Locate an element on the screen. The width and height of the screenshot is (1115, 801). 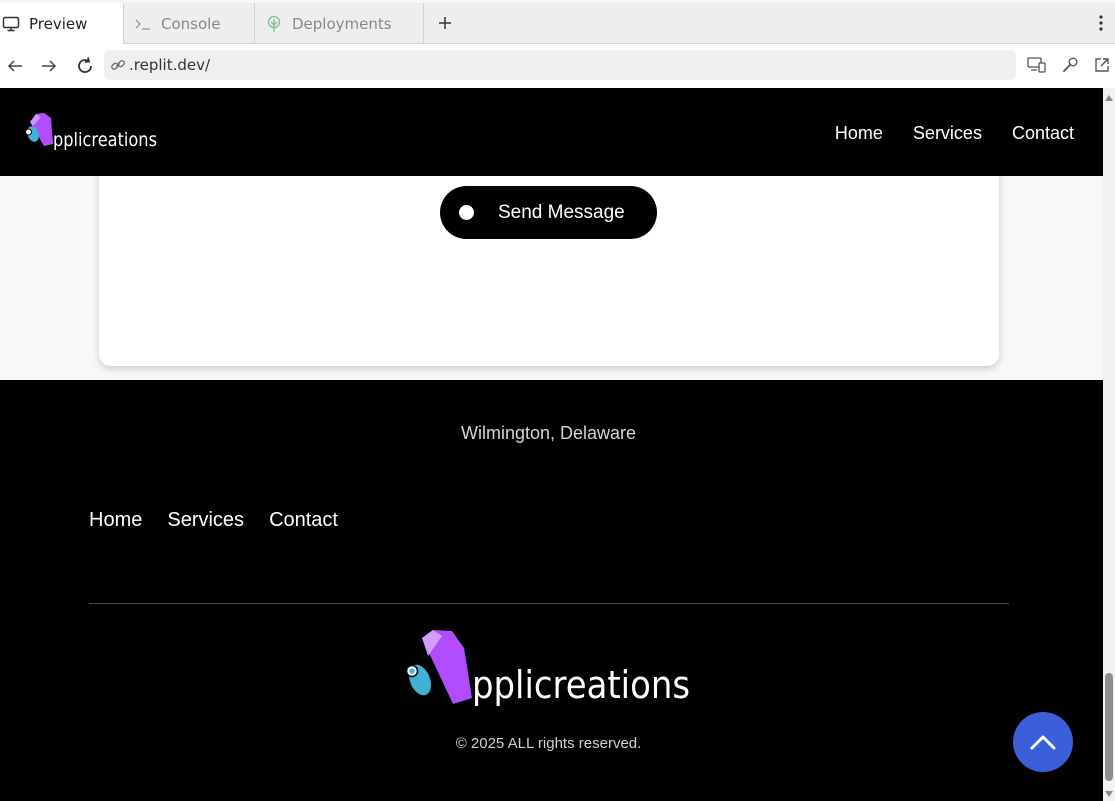
footer-nav: Home Services Contact is located at coordinates (213, 520).